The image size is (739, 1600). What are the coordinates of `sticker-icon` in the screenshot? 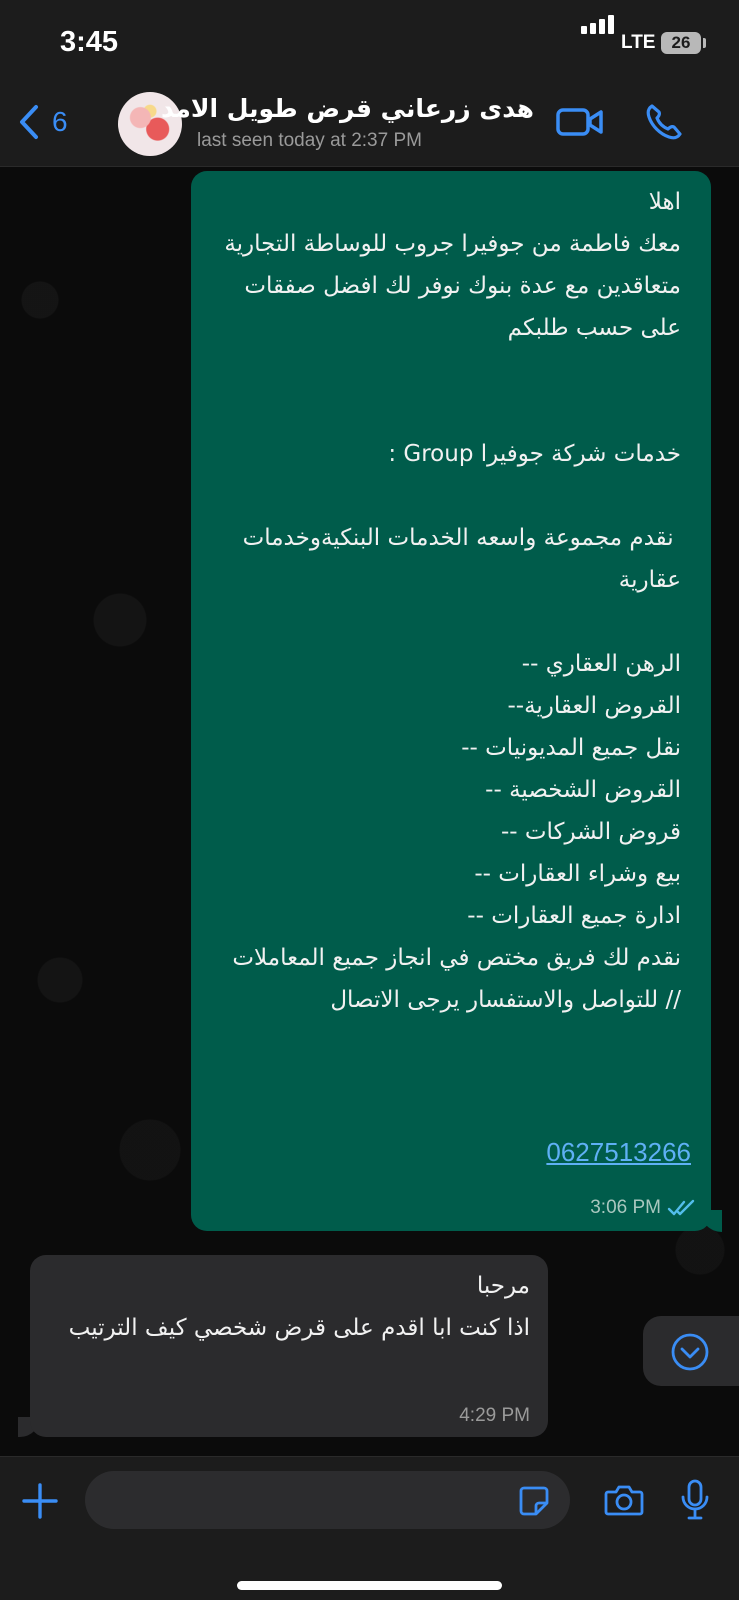 It's located at (534, 1501).